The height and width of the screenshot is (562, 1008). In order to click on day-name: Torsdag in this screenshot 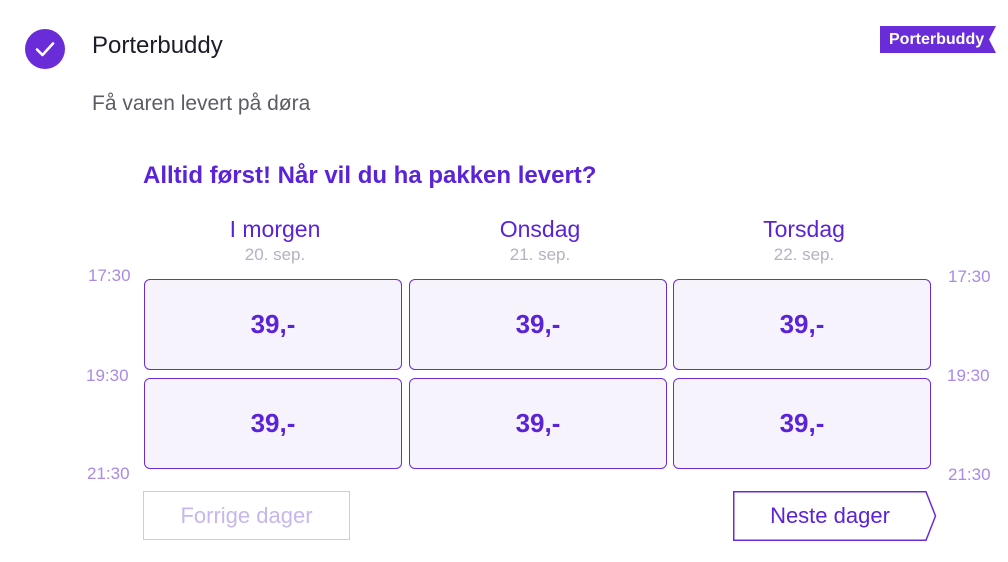, I will do `click(804, 229)`.